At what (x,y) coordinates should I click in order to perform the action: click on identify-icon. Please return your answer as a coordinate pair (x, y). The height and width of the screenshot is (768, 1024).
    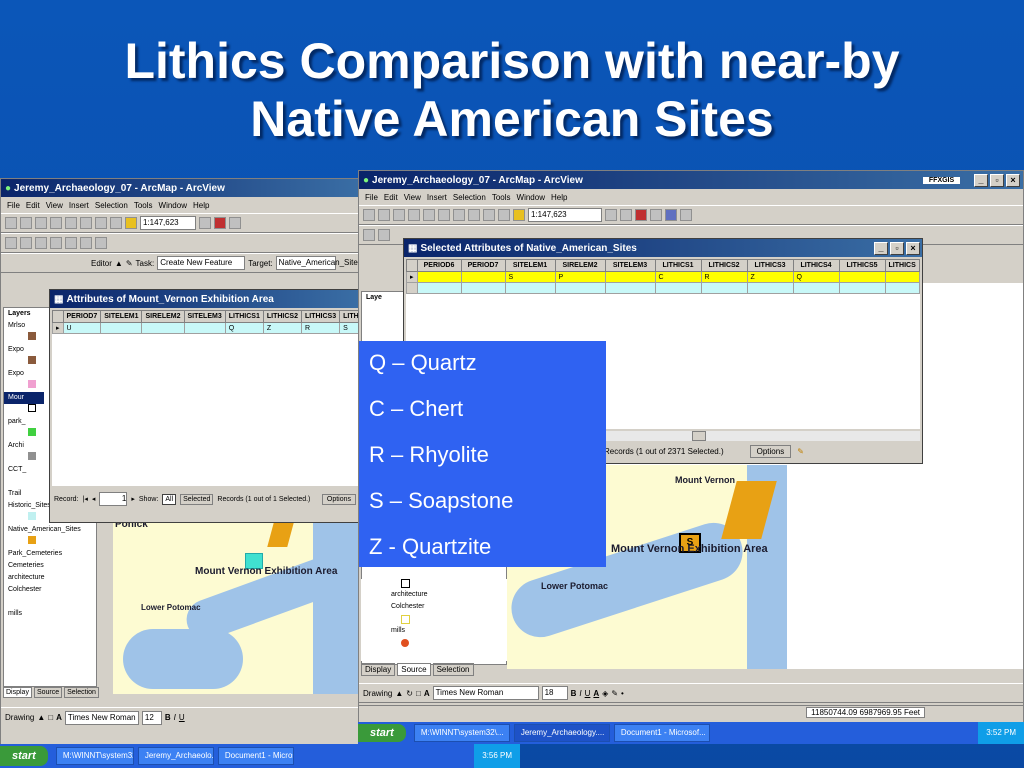
    Looking at the image, I should click on (71, 243).